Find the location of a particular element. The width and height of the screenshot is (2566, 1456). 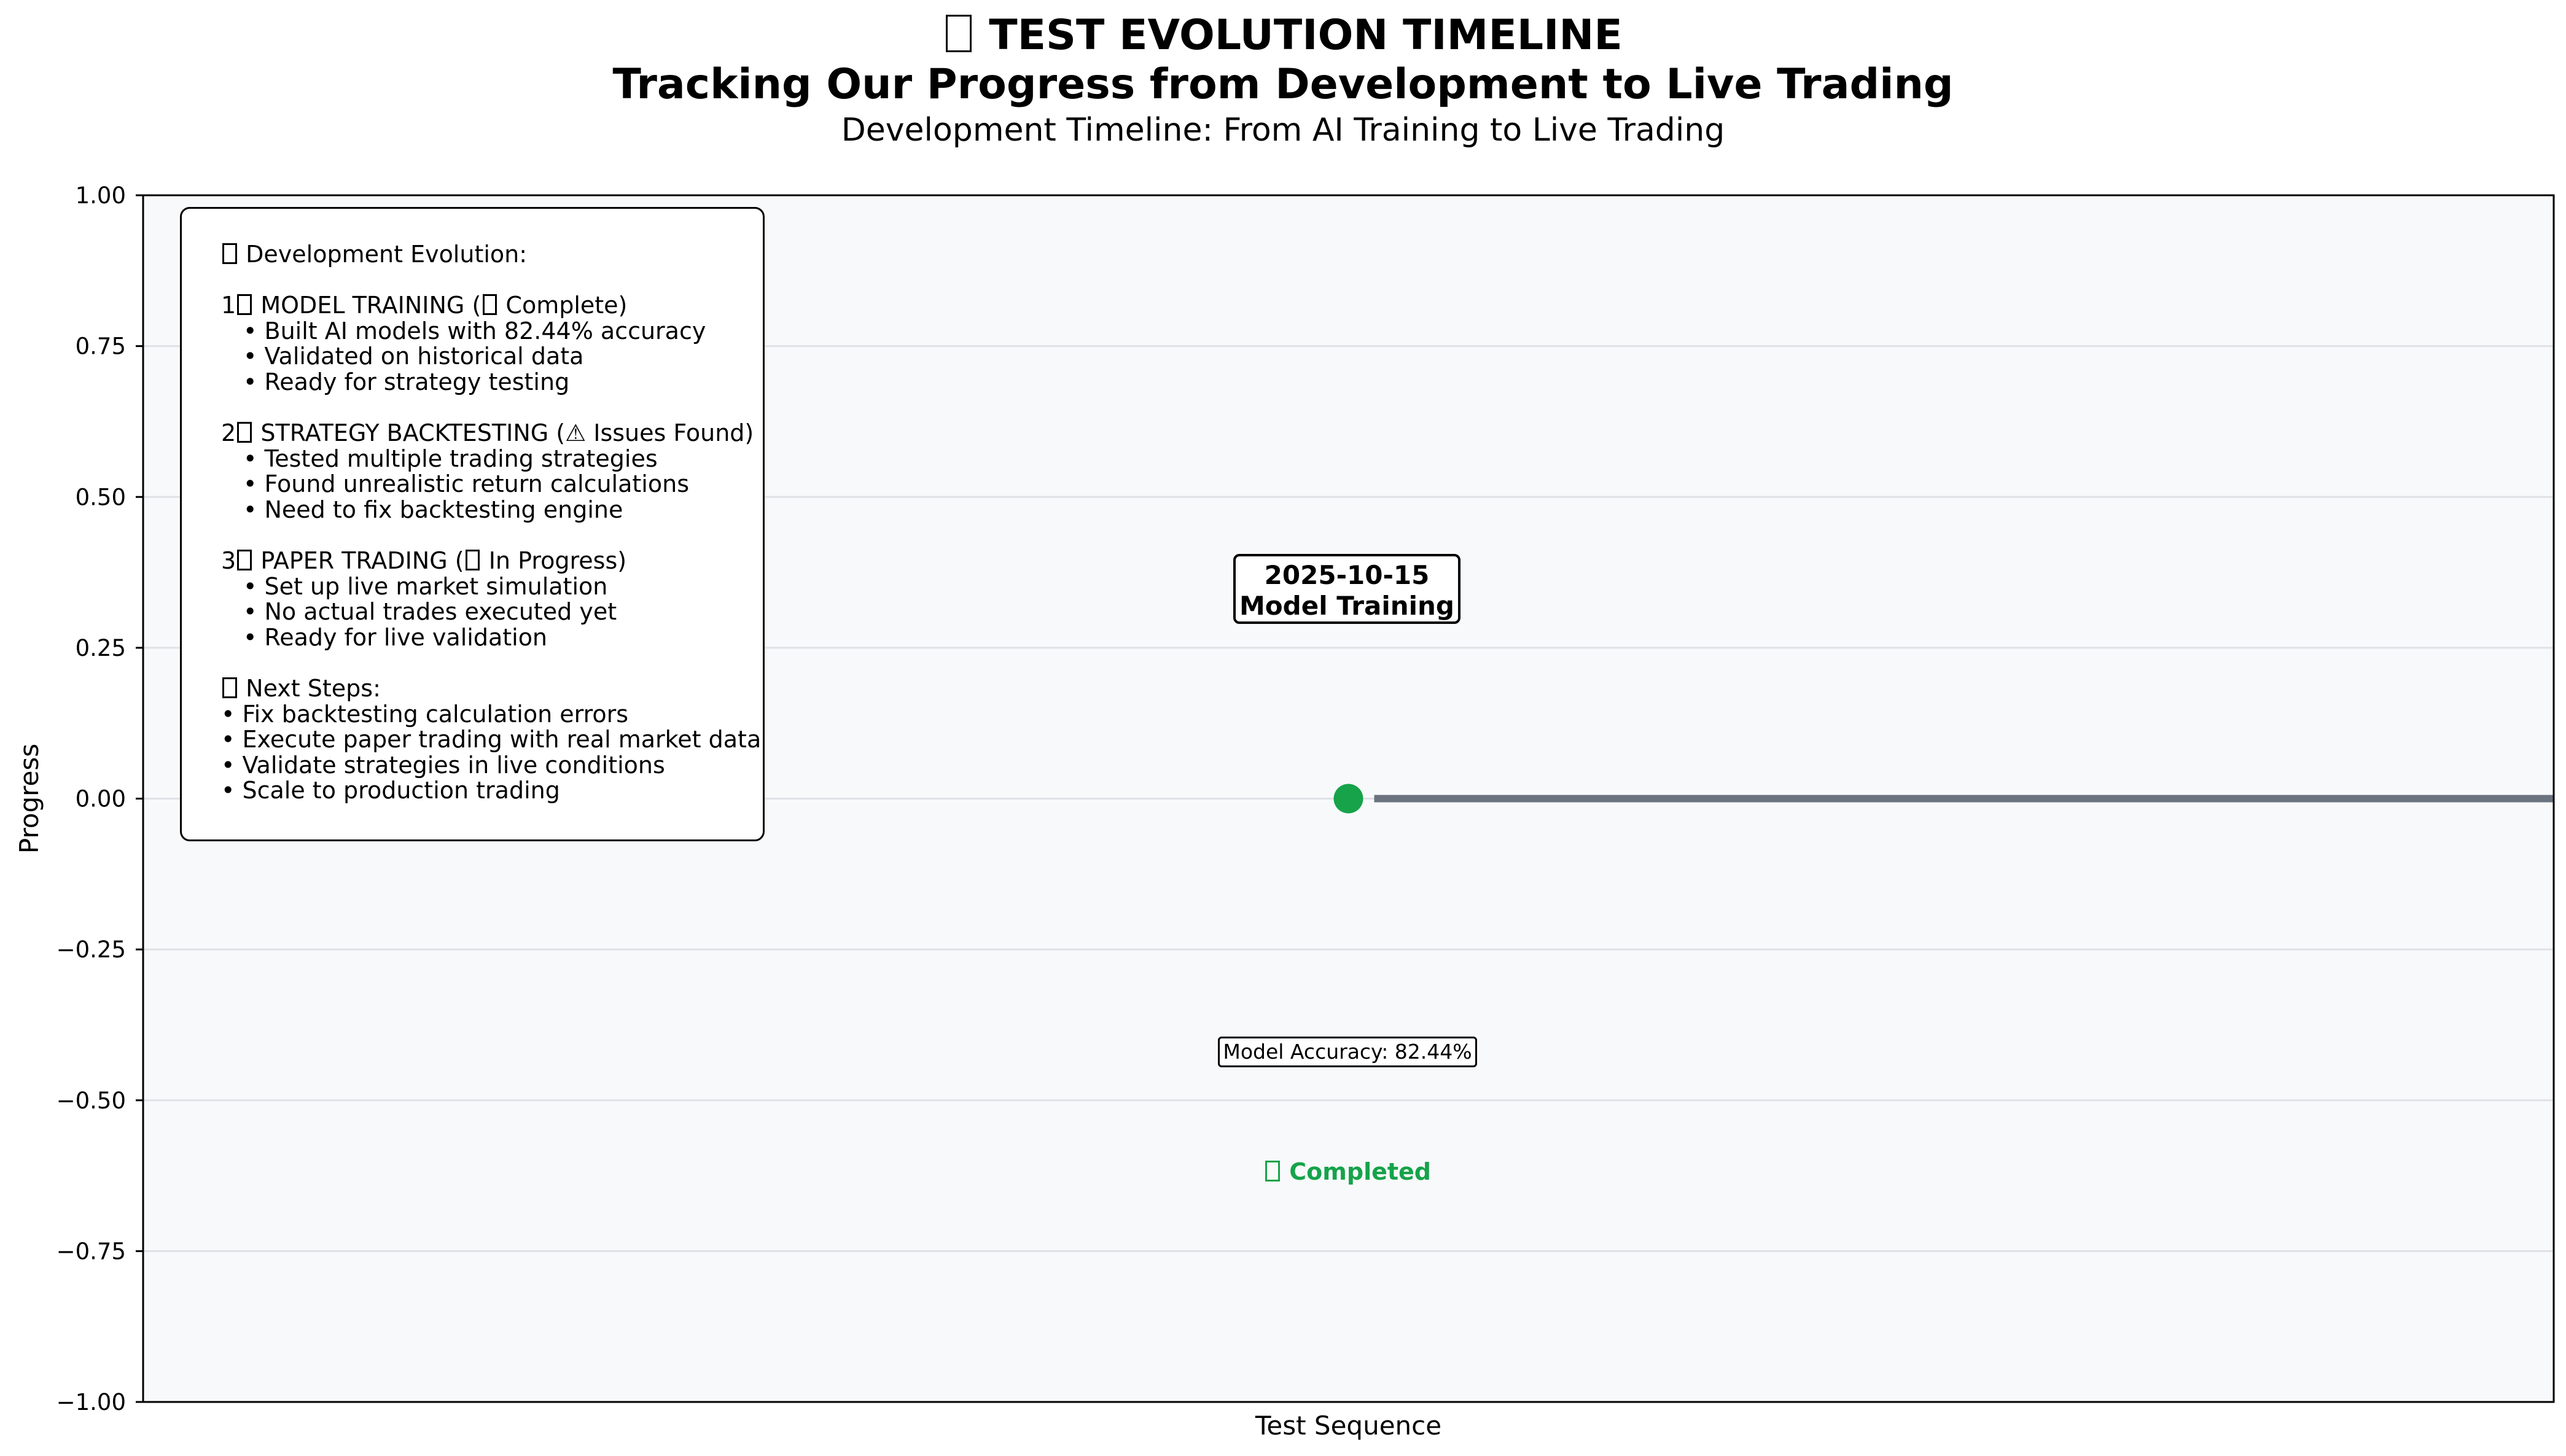

info-line: • Set up live market simulation is located at coordinates (425, 586).